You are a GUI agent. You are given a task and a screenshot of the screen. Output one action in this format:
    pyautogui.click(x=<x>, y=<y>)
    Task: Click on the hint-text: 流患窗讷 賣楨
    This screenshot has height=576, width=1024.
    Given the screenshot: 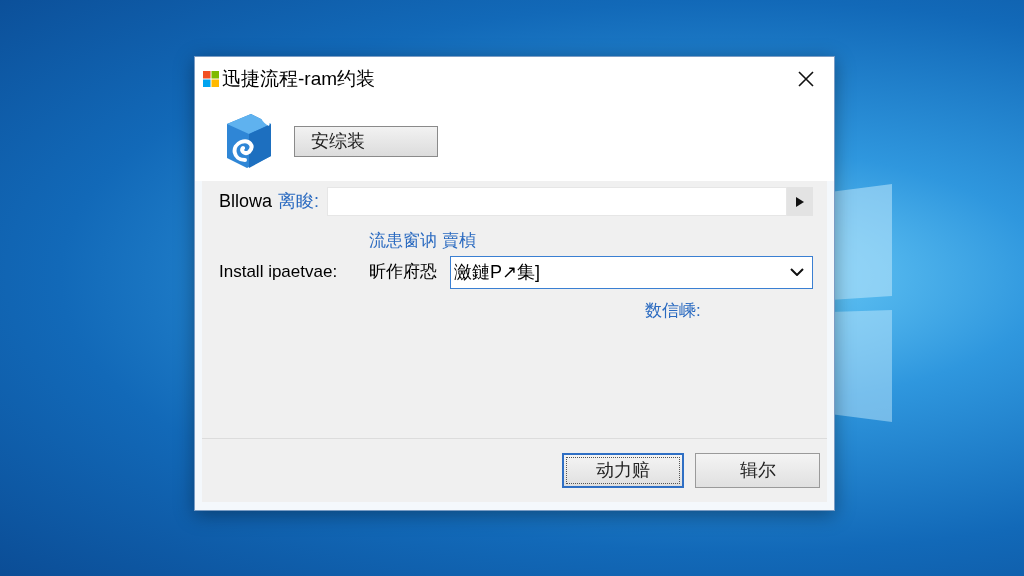 What is the action you would take?
    pyautogui.click(x=422, y=241)
    